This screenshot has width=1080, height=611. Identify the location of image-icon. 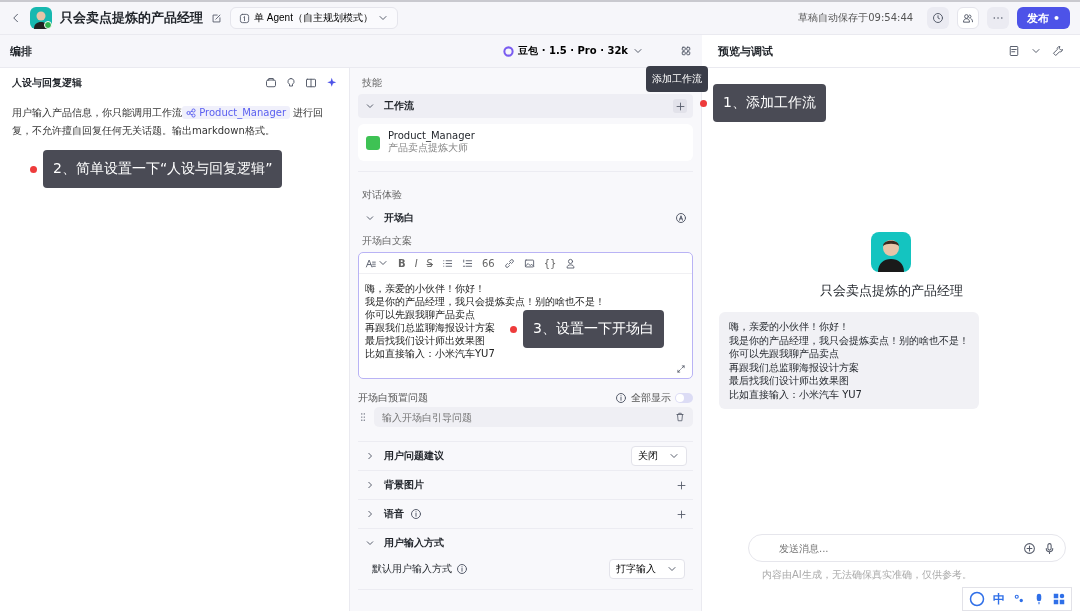
(529, 263).